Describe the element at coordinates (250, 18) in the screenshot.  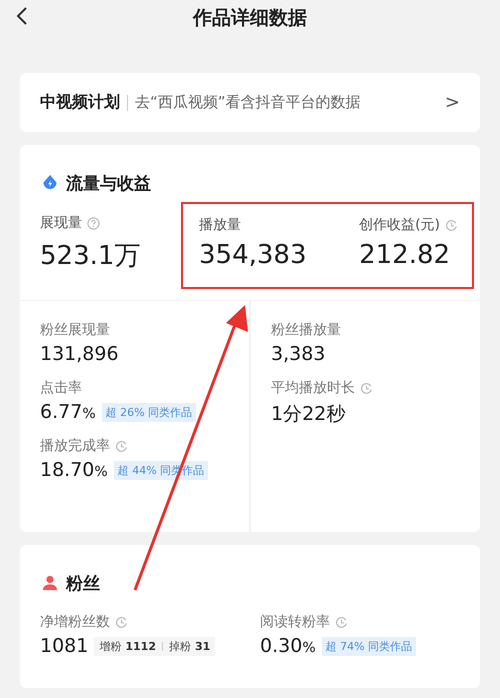
I see `page-title: 作品详细数据` at that location.